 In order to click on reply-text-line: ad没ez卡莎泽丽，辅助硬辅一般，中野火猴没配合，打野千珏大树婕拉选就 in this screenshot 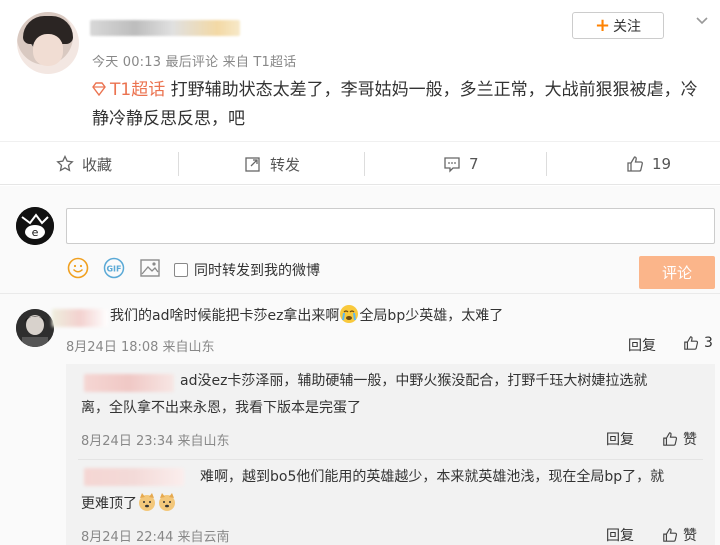, I will do `click(414, 381)`.